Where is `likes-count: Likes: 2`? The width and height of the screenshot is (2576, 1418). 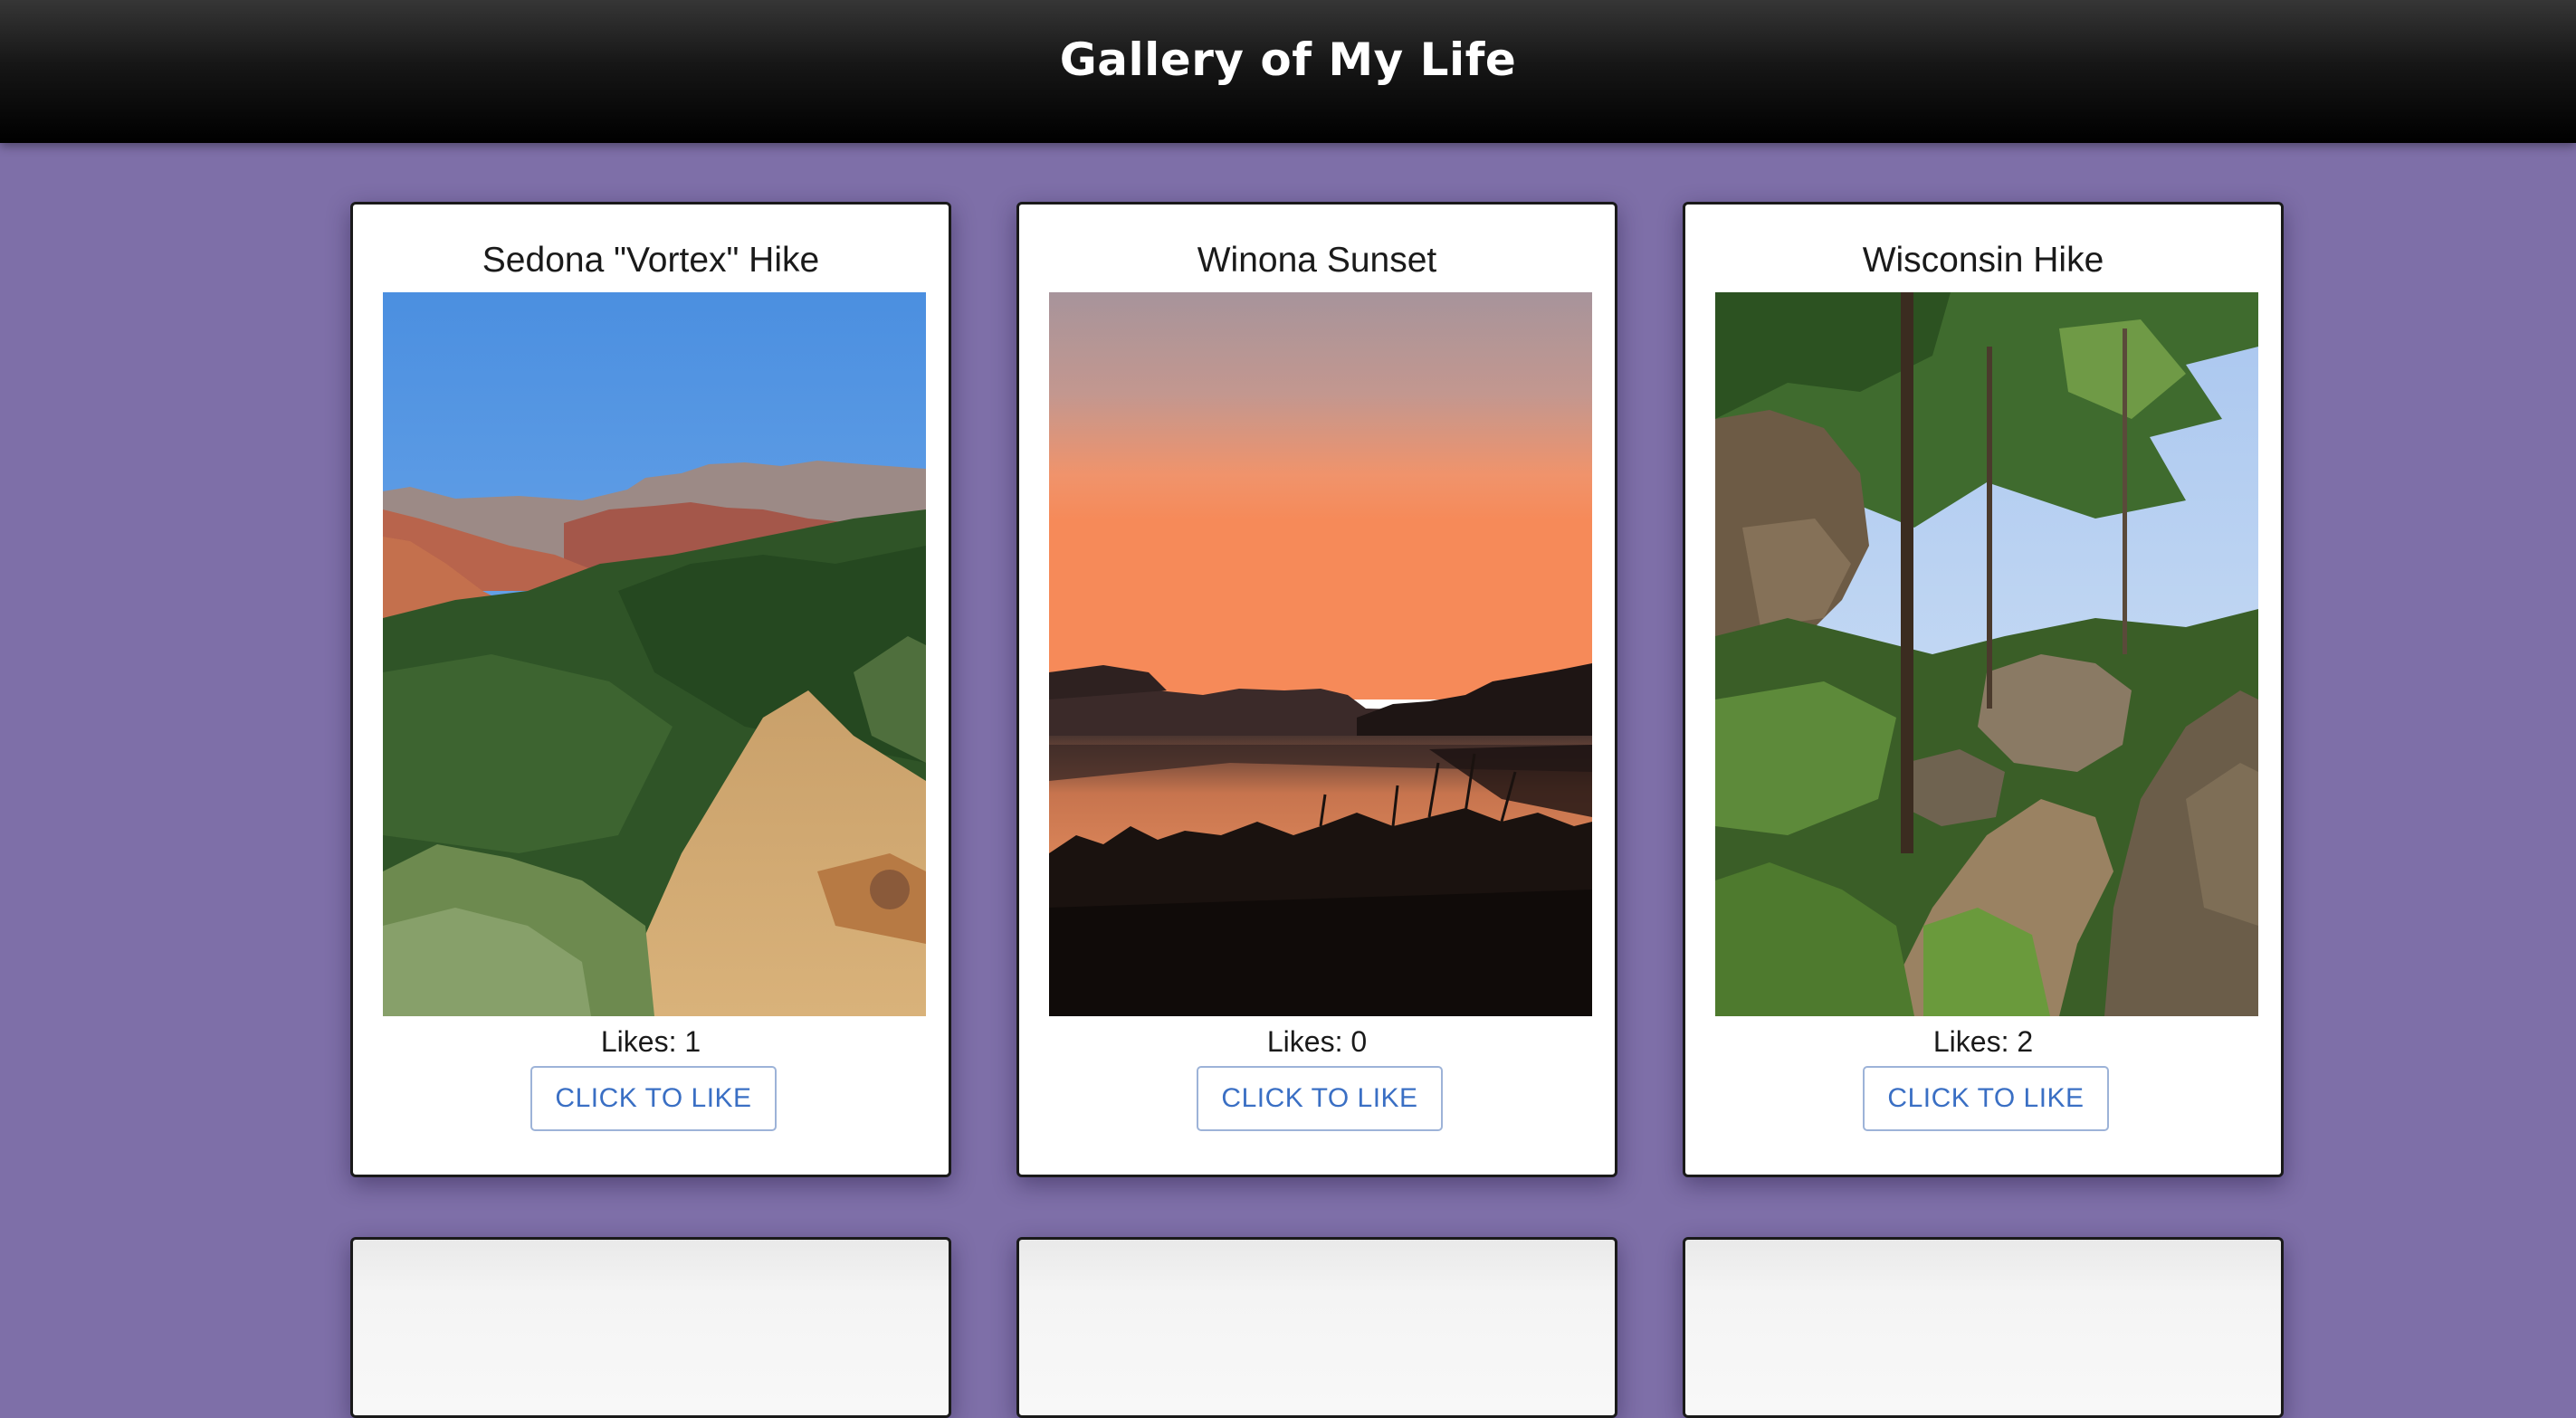
likes-count: Likes: 2 is located at coordinates (1983, 1041).